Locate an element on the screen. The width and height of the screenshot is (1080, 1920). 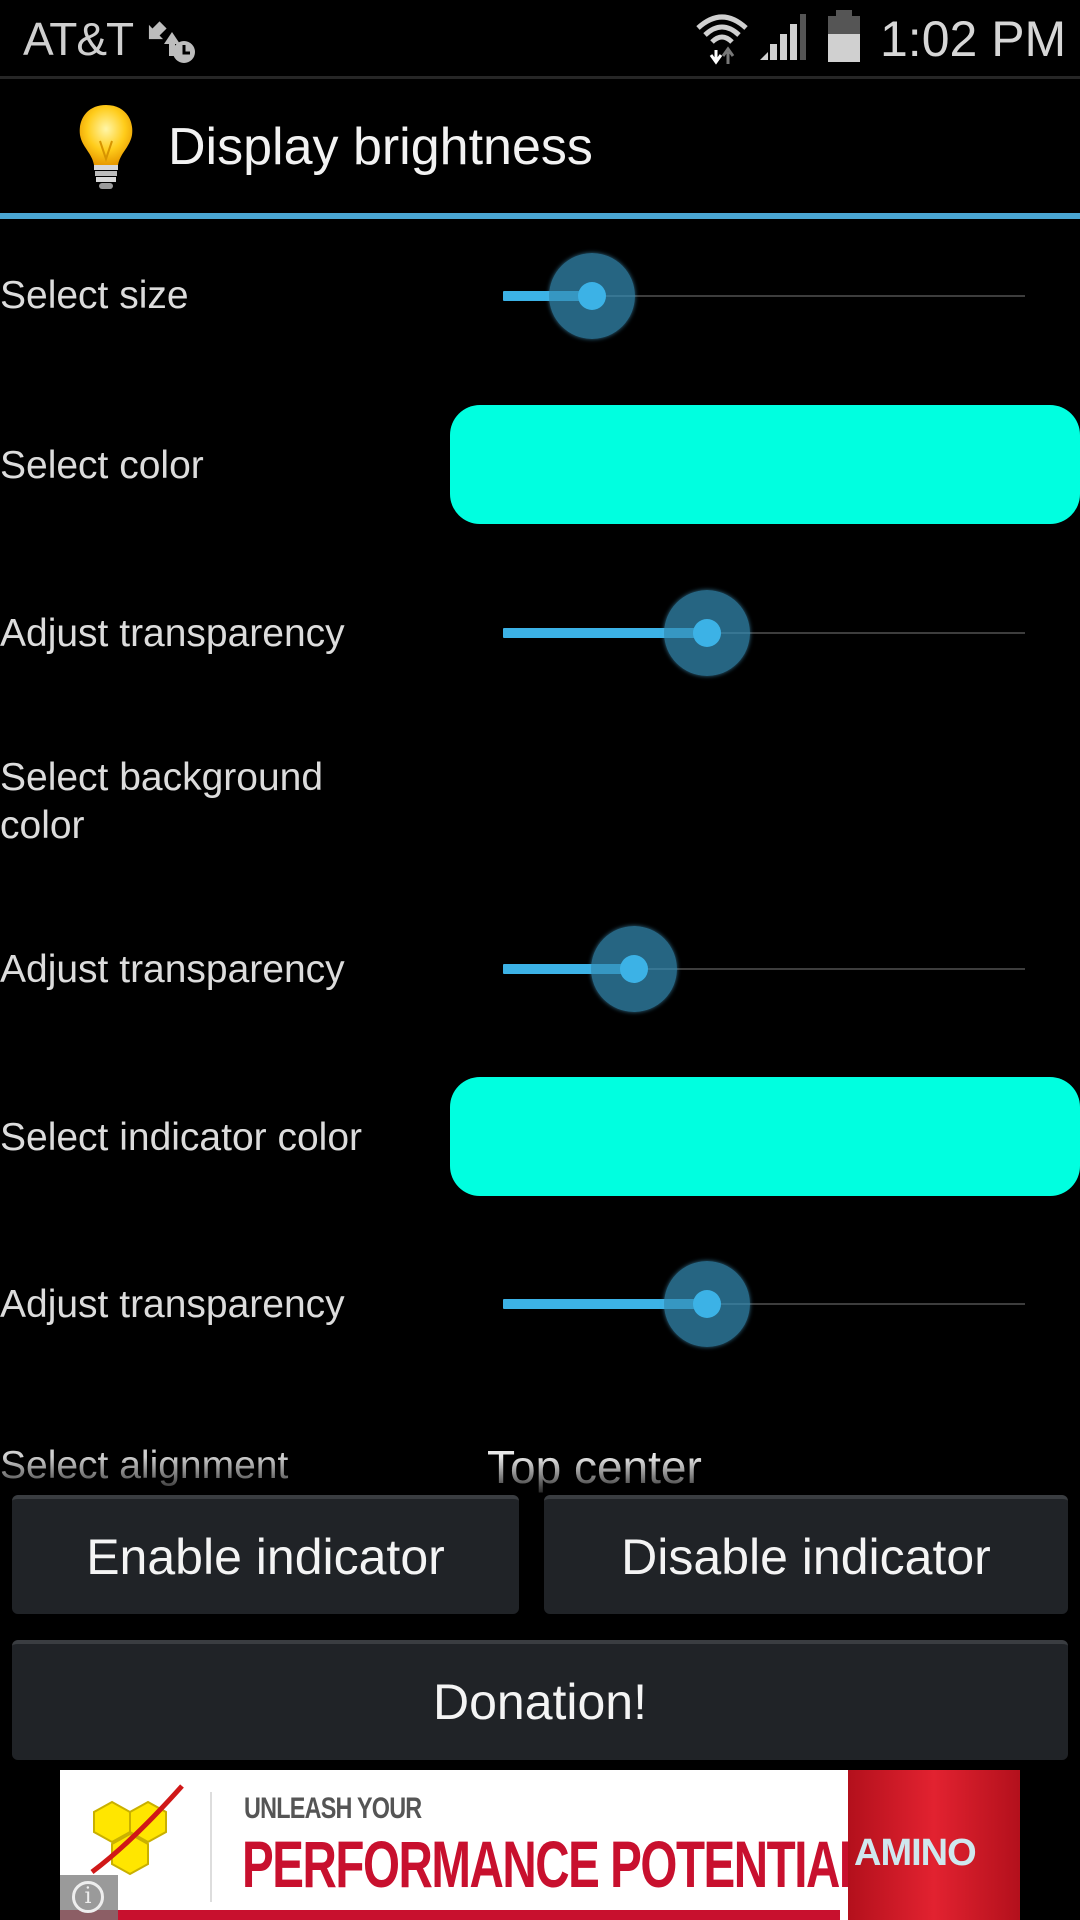
ad-product-image: AMINO is located at coordinates (934, 1845).